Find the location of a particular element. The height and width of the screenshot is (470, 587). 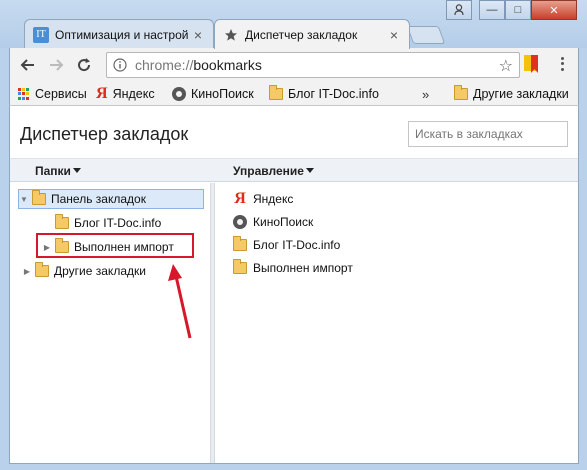

tree-item-other-bookmarks: ▶ Другие закладки is located at coordinates (84, 271).